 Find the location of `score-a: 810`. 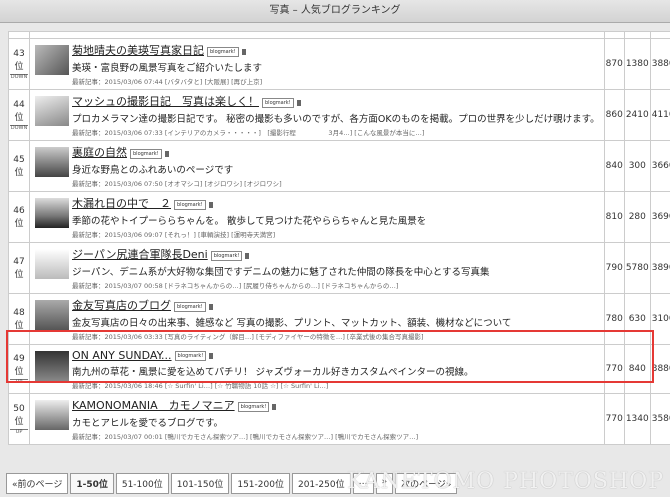

score-a: 810 is located at coordinates (614, 217).